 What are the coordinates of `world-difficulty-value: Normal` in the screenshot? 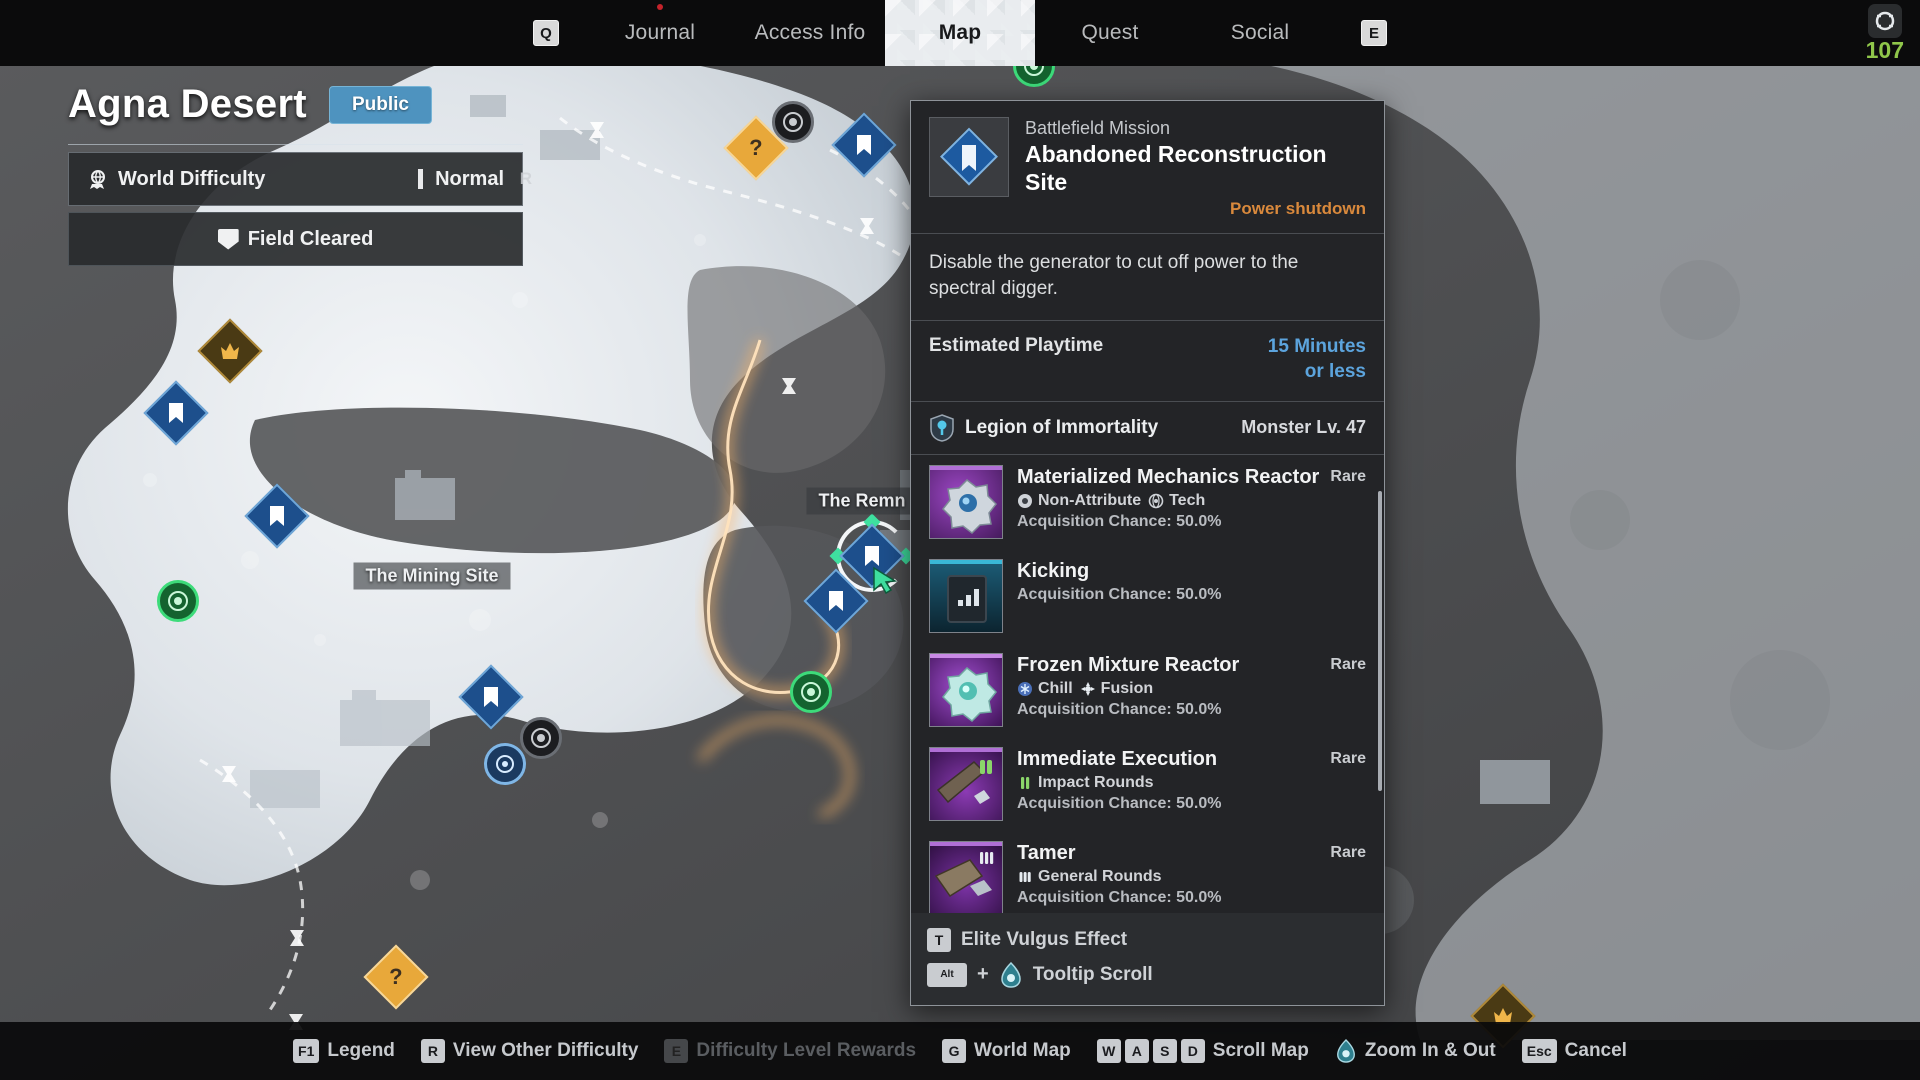 It's located at (469, 178).